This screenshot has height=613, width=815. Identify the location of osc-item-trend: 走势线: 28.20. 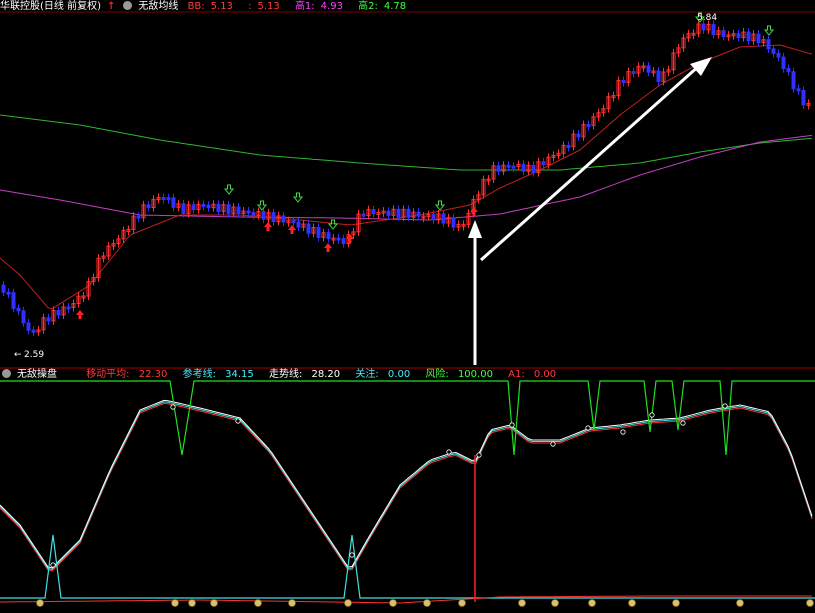
(304, 374).